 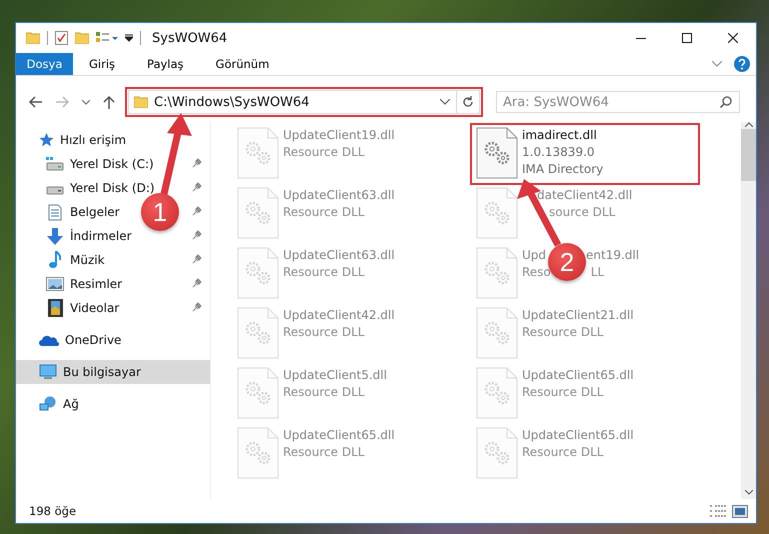 What do you see at coordinates (48, 372) in the screenshot?
I see `computer-icon` at bounding box center [48, 372].